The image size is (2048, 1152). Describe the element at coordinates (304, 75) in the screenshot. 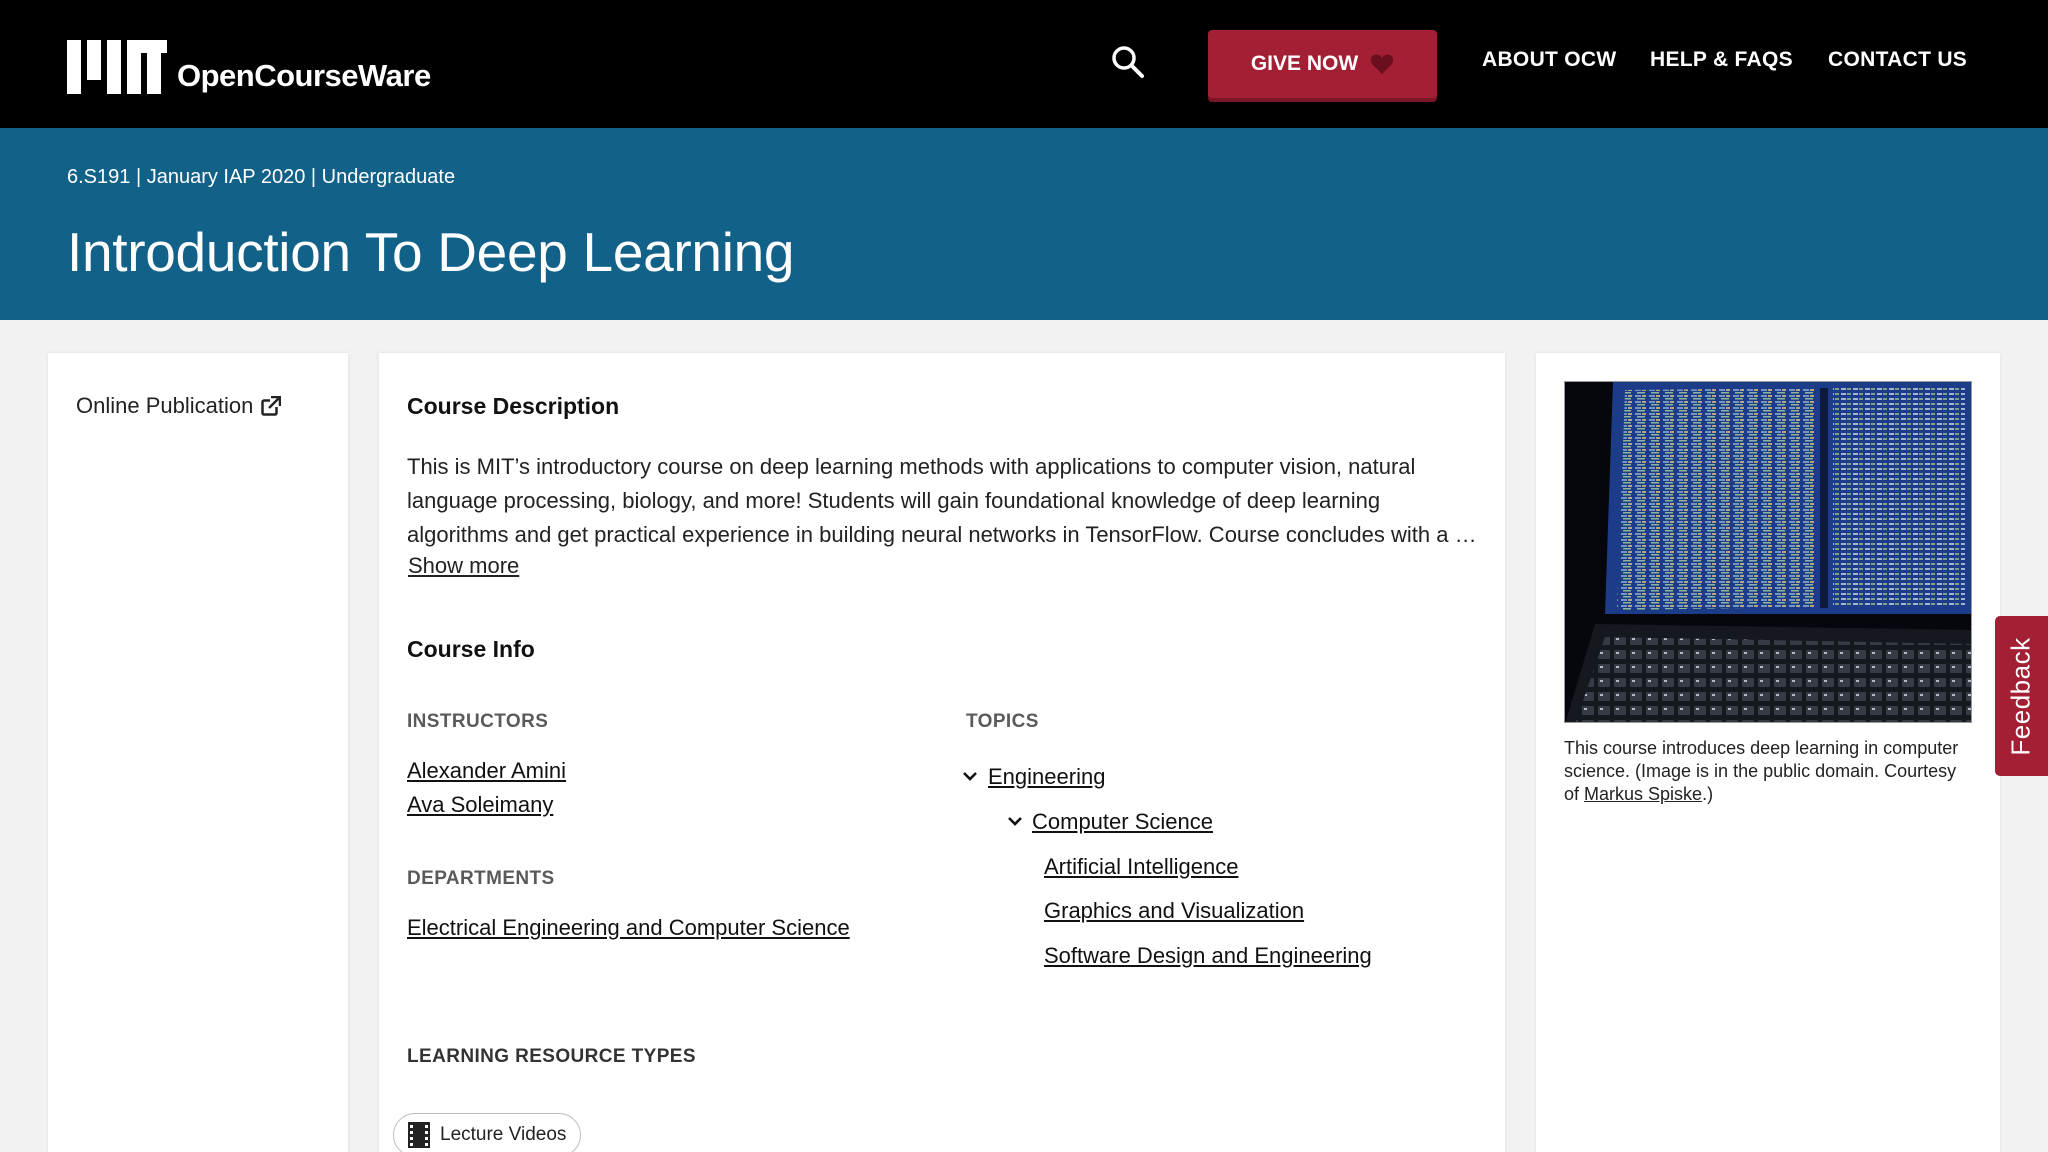

I see `logo-text: OpenCourseWare` at that location.